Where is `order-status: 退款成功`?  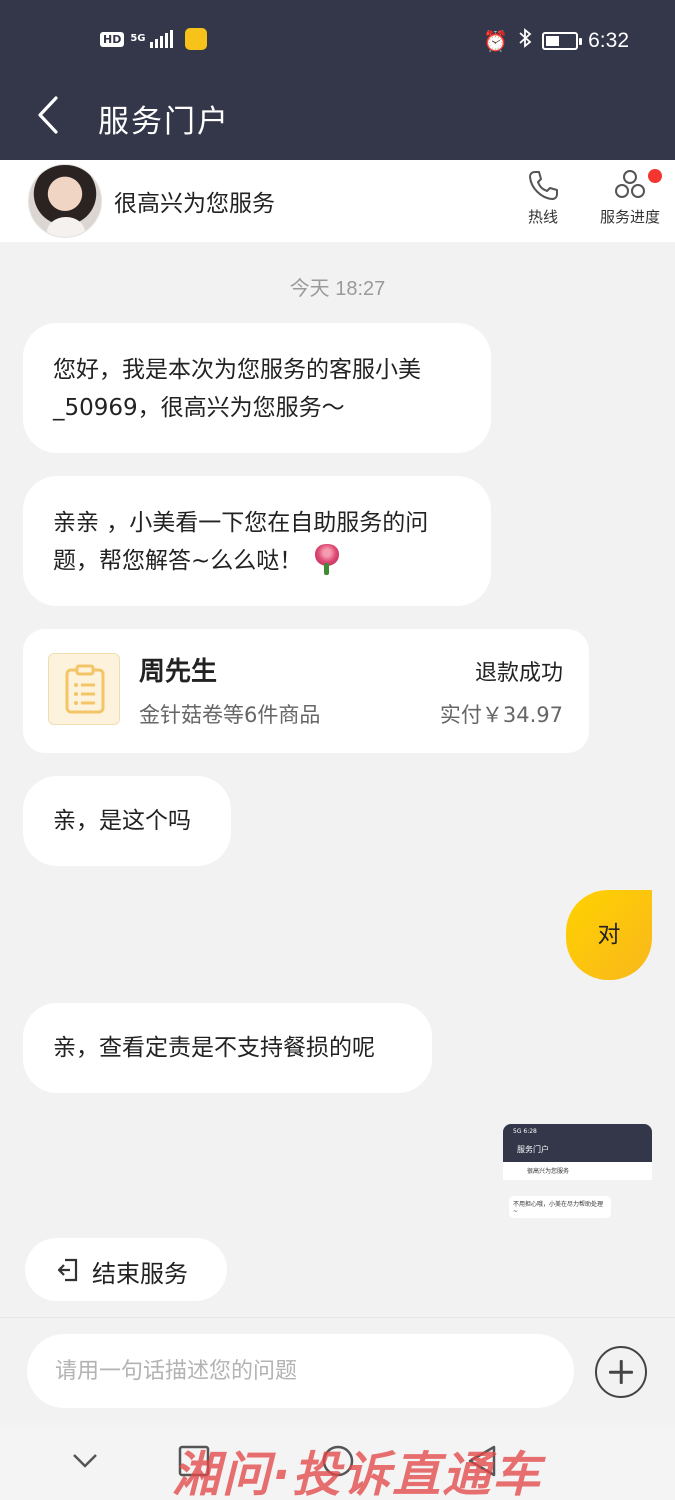
order-status: 退款成功 is located at coordinates (518, 673).